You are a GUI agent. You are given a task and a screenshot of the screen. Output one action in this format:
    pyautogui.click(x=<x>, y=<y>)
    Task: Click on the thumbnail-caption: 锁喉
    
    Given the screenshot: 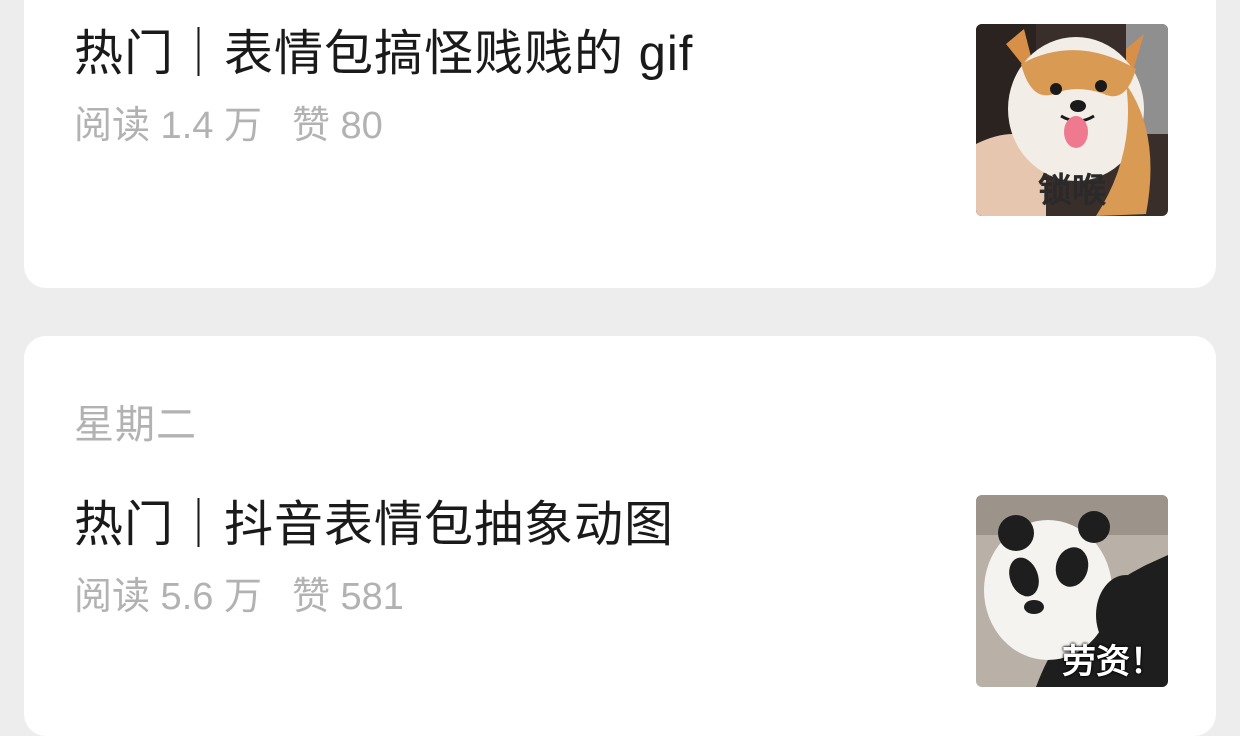 What is the action you would take?
    pyautogui.click(x=1072, y=191)
    